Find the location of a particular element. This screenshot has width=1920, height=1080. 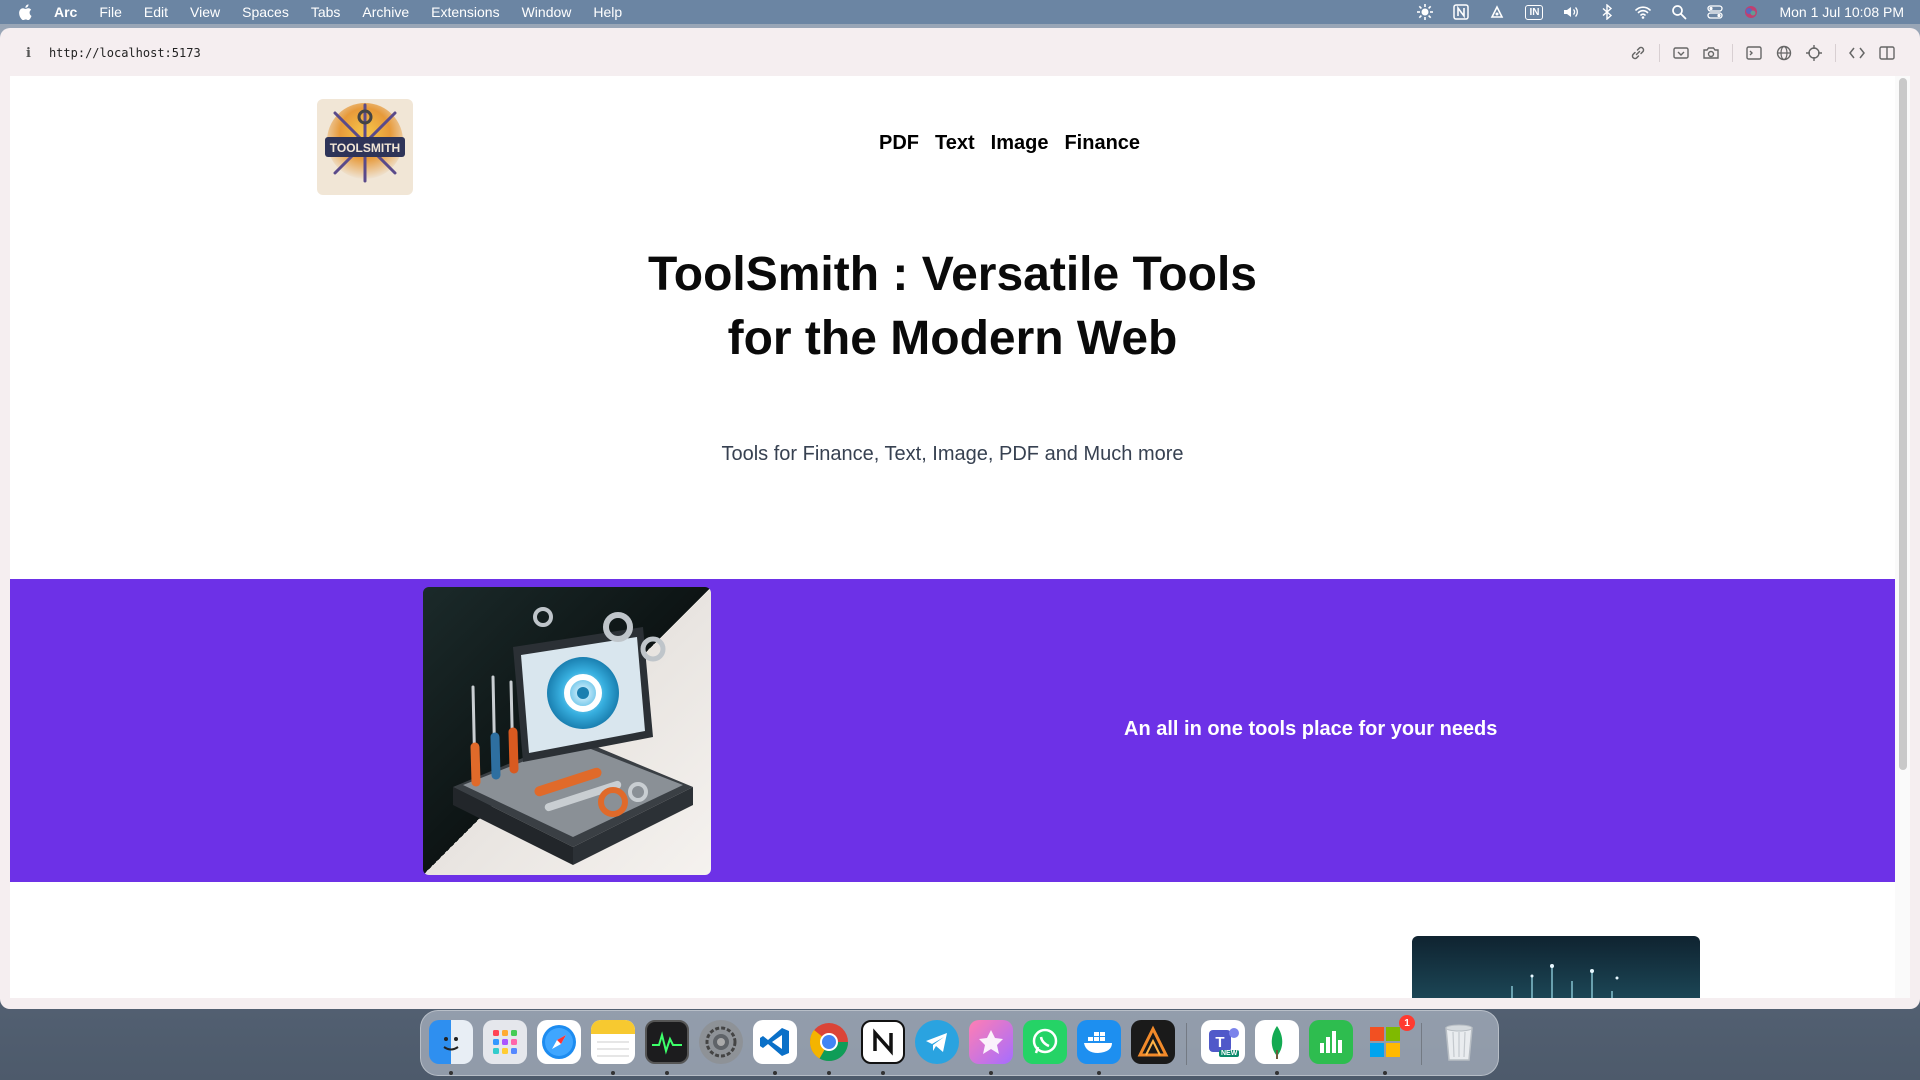

nav-text: Text is located at coordinates (955, 143).